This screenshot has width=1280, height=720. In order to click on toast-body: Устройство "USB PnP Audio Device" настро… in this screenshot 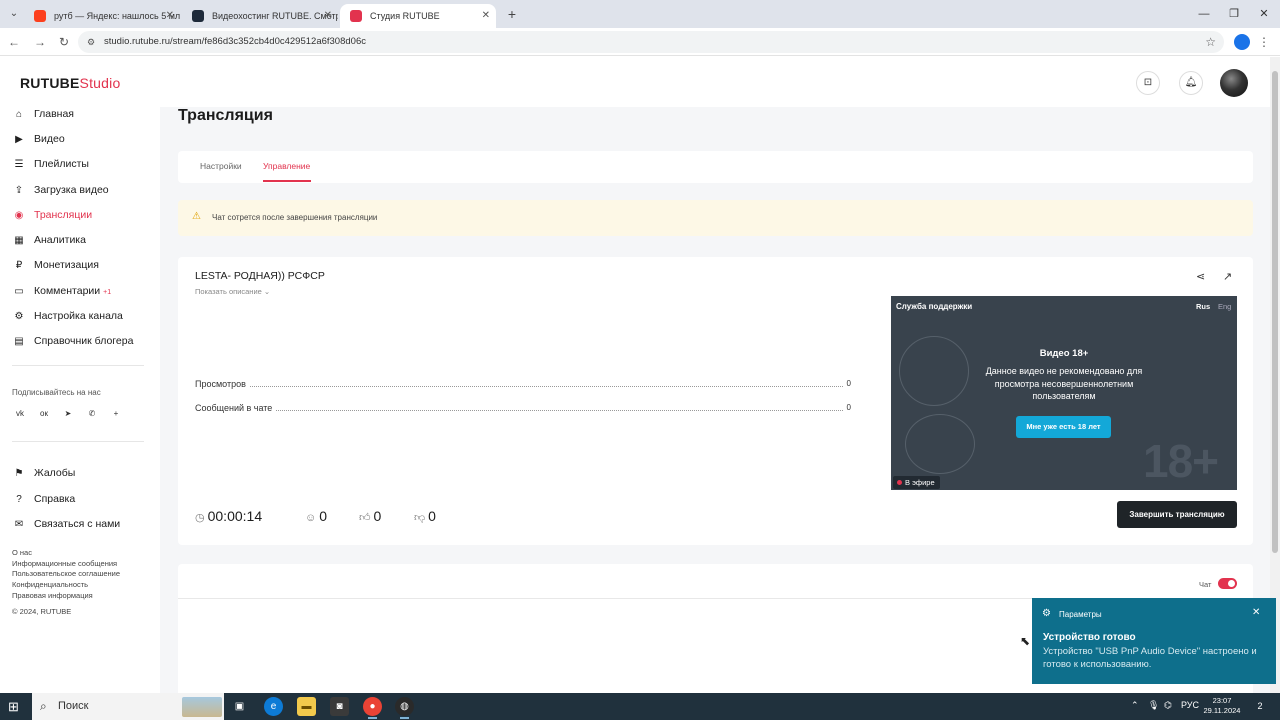, I will do `click(1150, 658)`.